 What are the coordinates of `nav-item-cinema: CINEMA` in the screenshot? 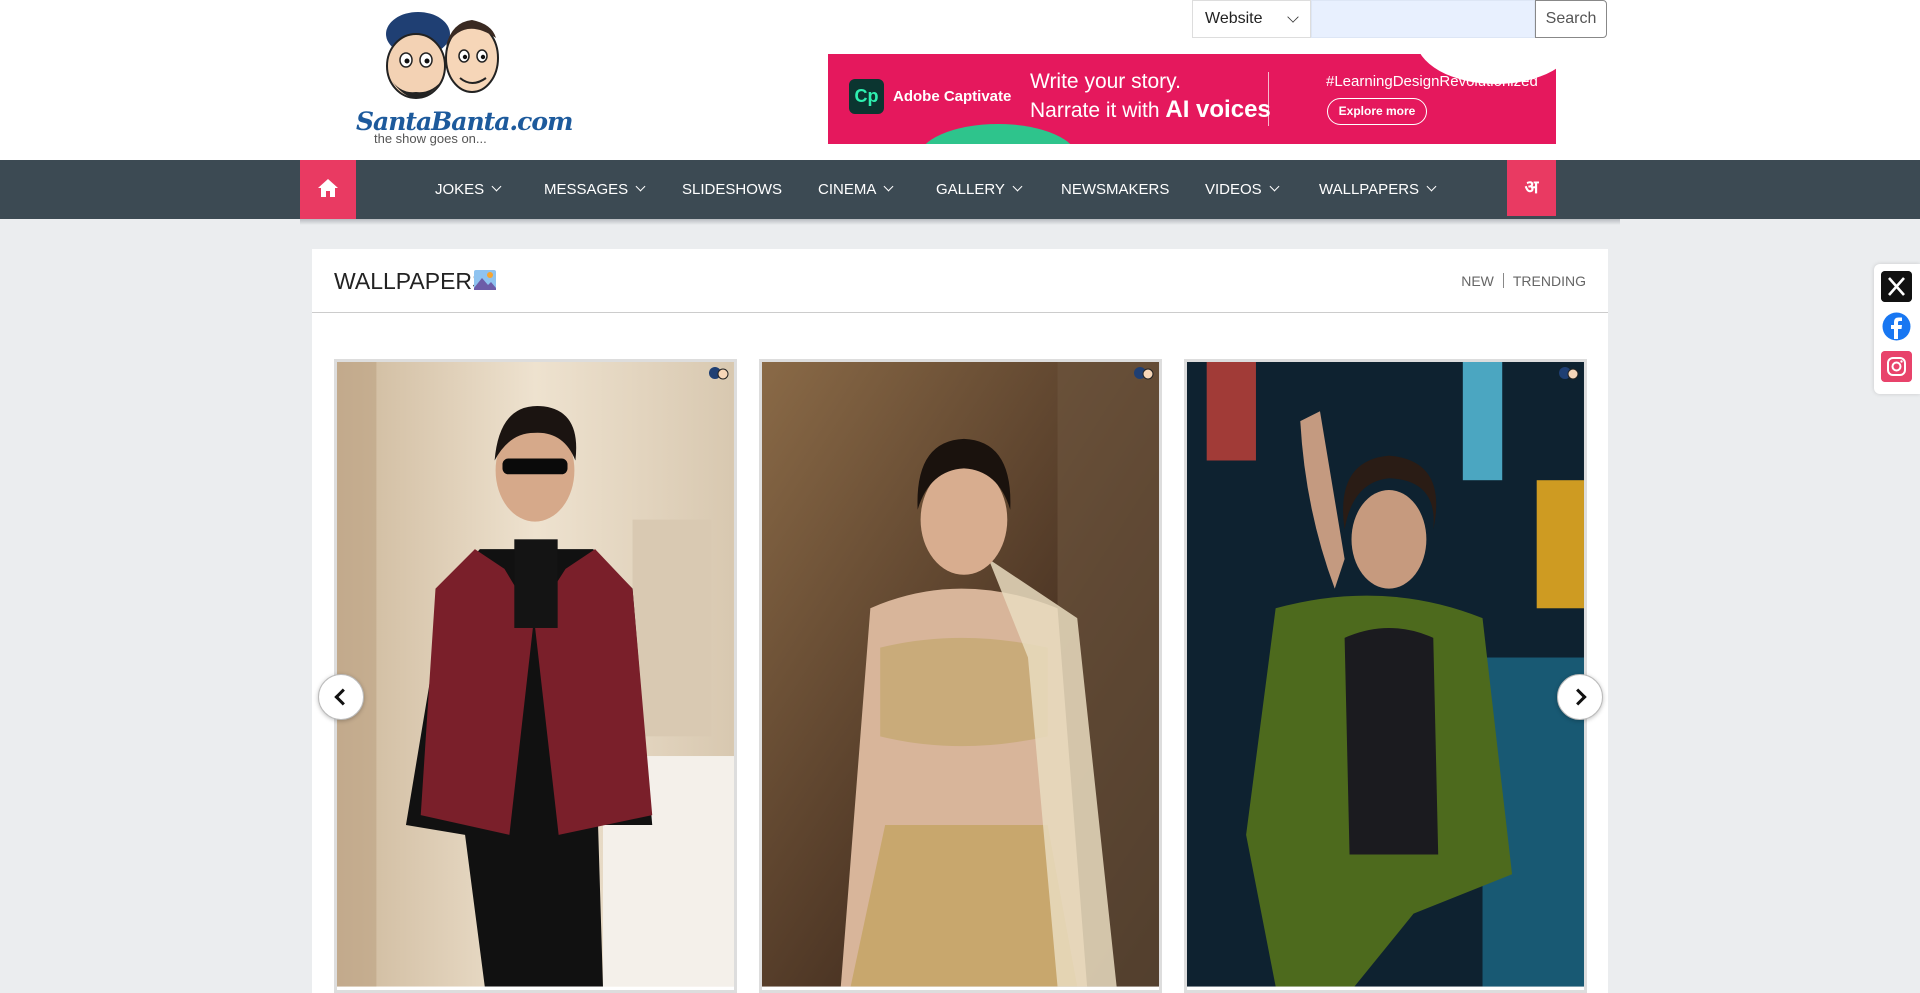 It's located at (856, 189).